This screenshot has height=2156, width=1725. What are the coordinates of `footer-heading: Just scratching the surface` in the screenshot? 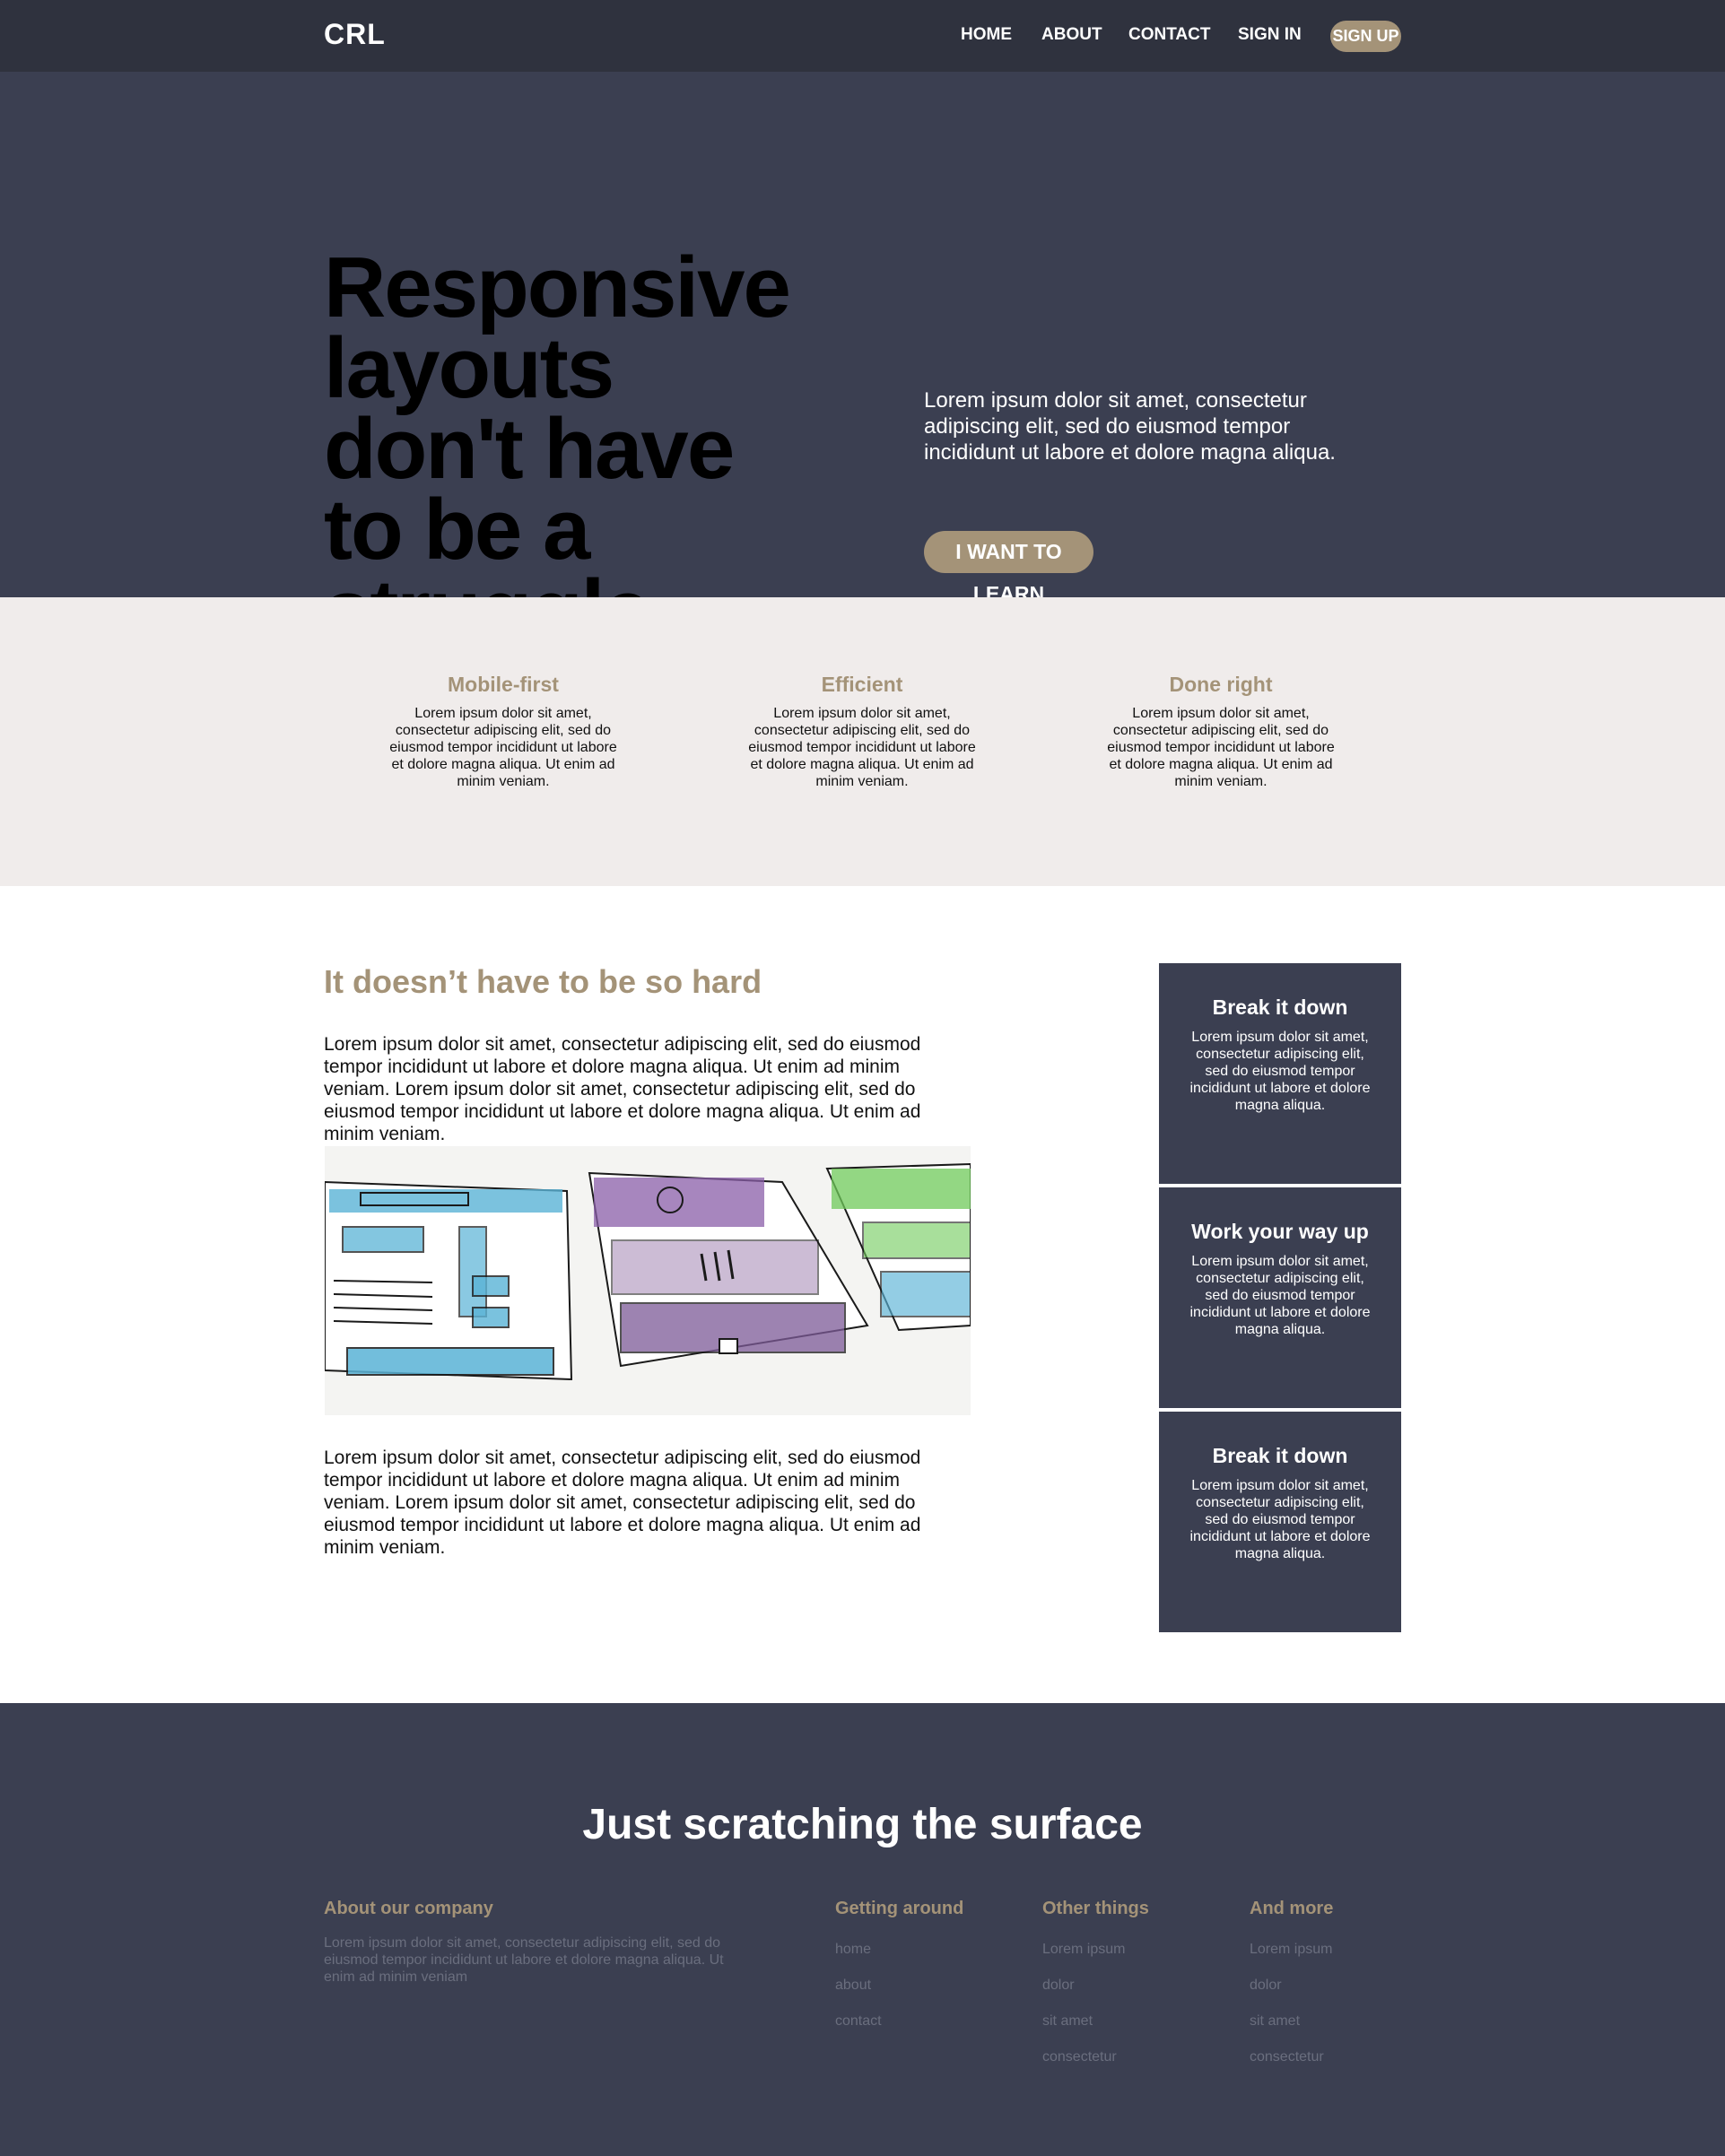 It's located at (863, 1824).